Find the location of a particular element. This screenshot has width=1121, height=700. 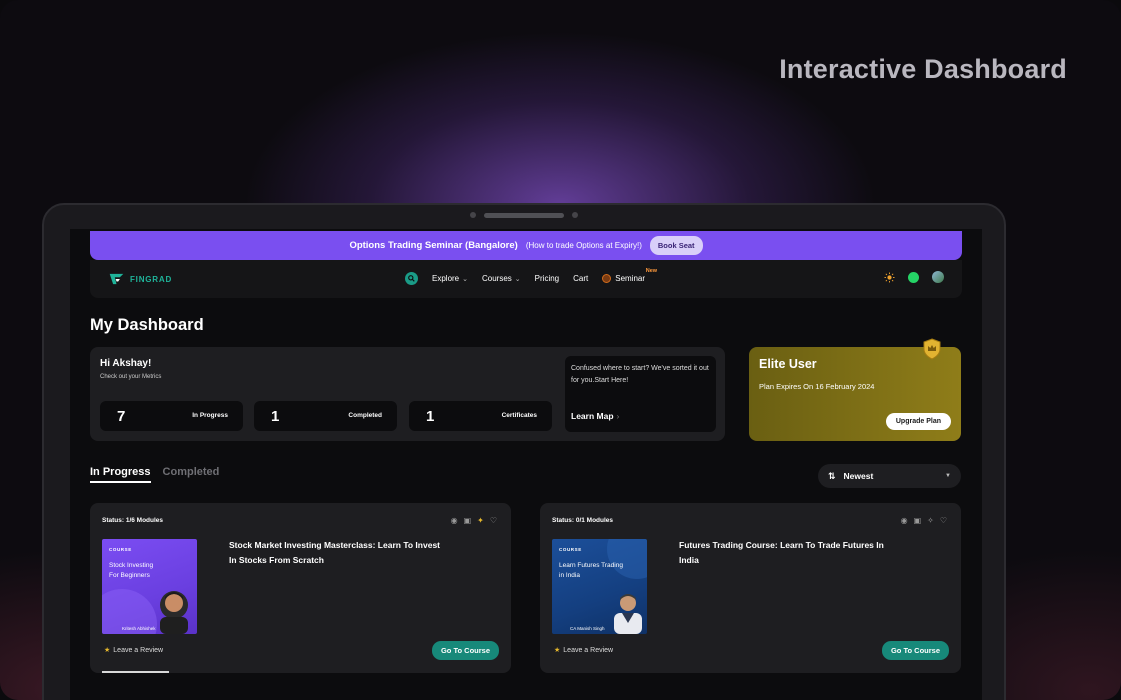

thumbnail-author: CA Manish Singh is located at coordinates (587, 628).